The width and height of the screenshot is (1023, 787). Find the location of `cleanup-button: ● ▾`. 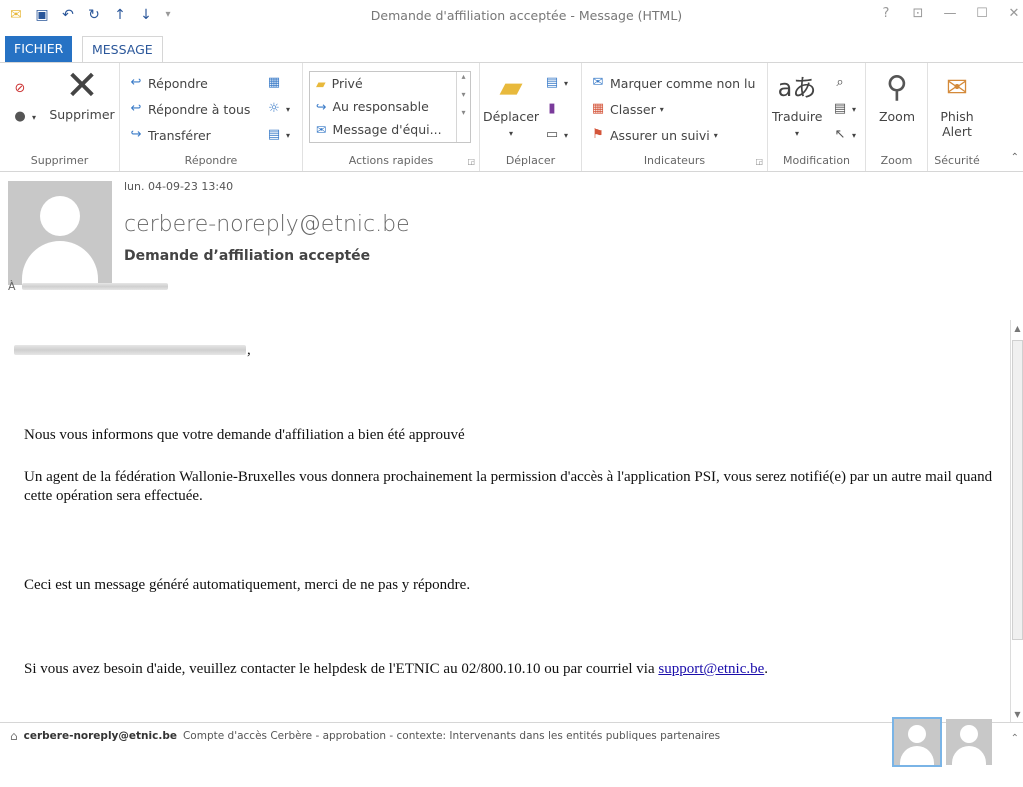

cleanup-button: ● ▾ is located at coordinates (24, 117).